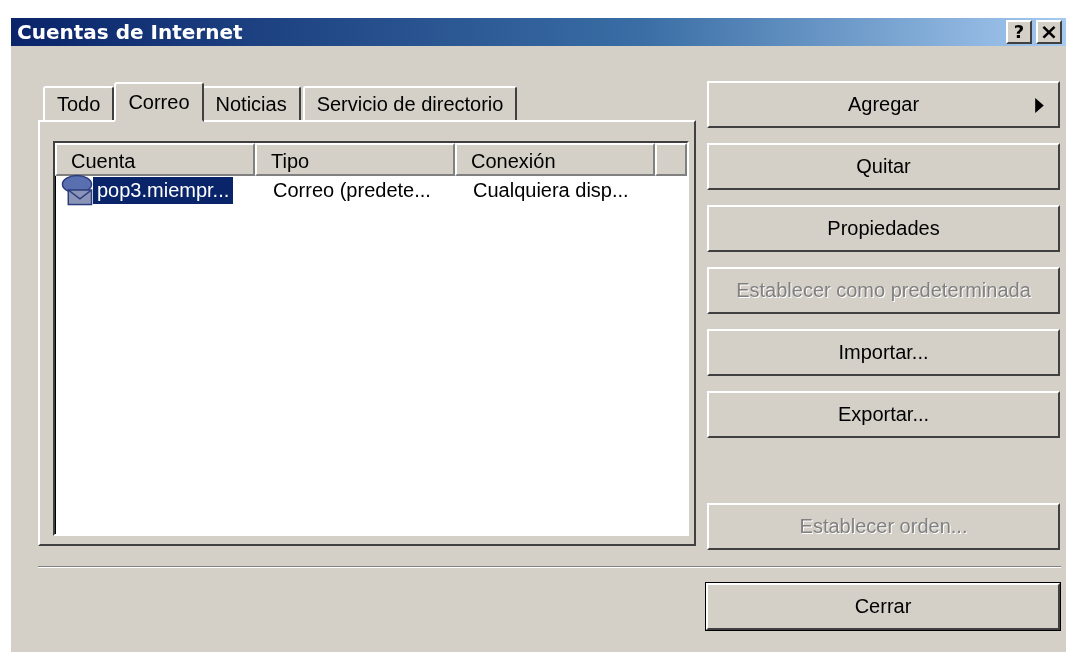 The height and width of the screenshot is (652, 1066). Describe the element at coordinates (155, 159) in the screenshot. I see `column-header: Cuenta` at that location.